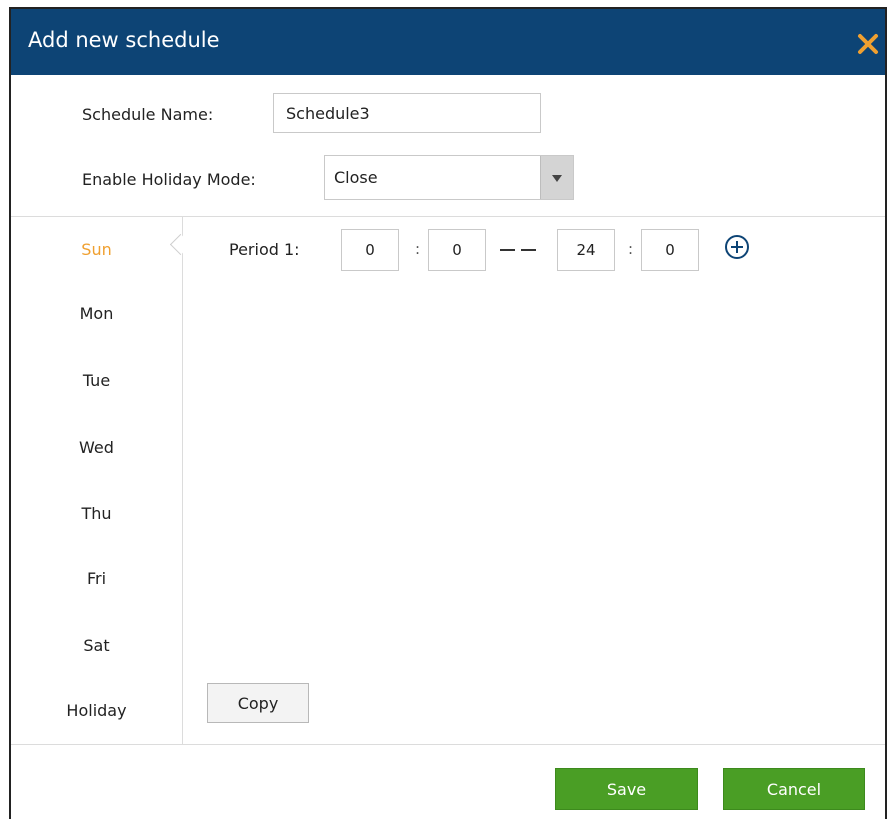  I want to click on day-tab-holiday: Holiday, so click(96, 710).